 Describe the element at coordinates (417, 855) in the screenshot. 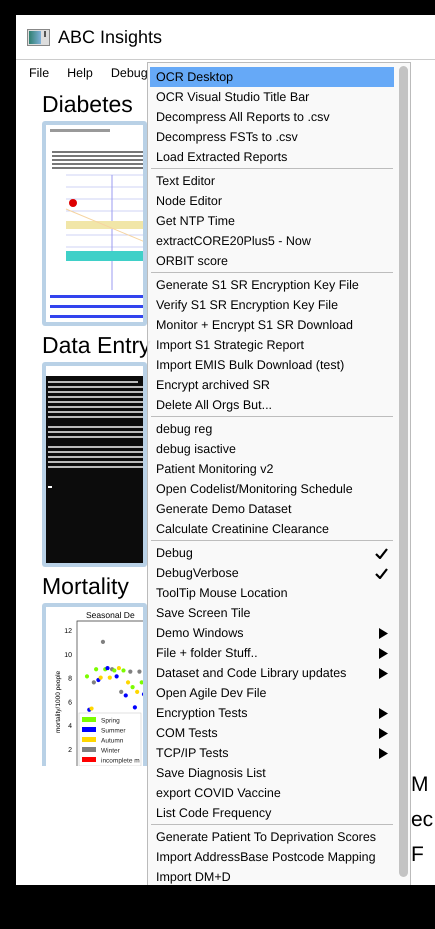

I see `warning-text: F` at that location.